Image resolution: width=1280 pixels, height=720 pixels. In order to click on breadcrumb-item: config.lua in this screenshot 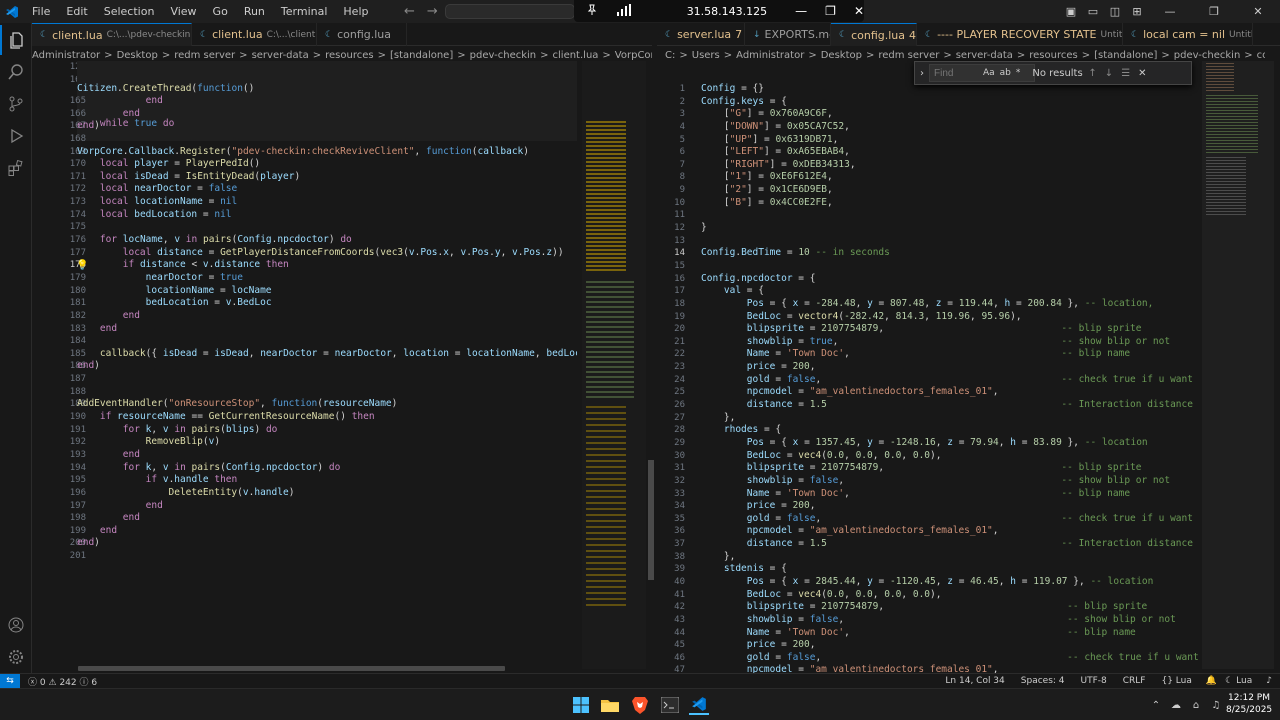, I will do `click(1261, 55)`.